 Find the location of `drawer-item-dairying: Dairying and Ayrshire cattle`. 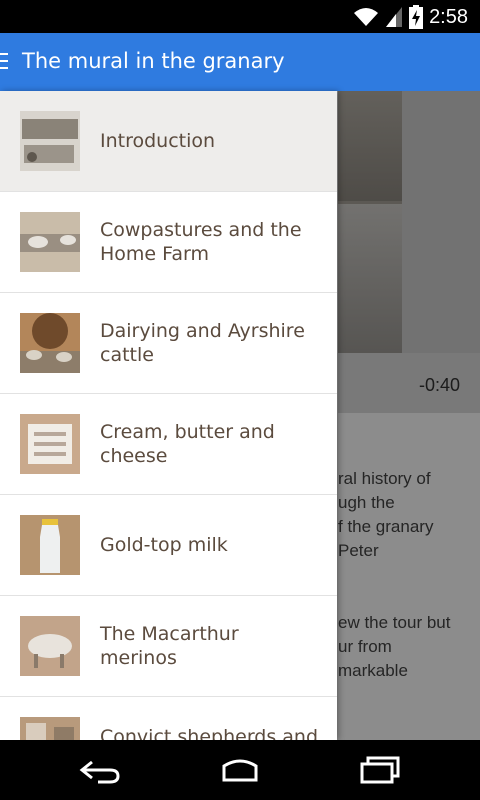

drawer-item-dairying: Dairying and Ayrshire cattle is located at coordinates (168, 343).